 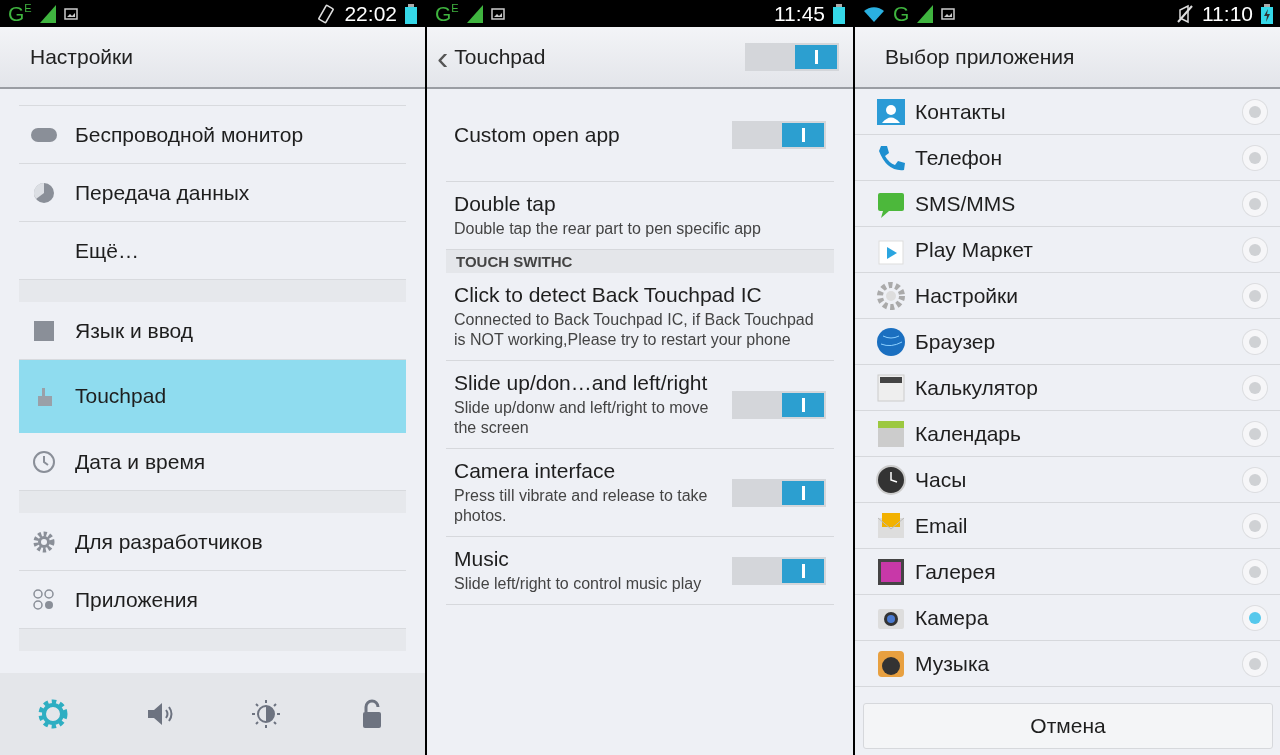 What do you see at coordinates (640, 261) in the screenshot?
I see `section-header: TOUCH SWITHC` at bounding box center [640, 261].